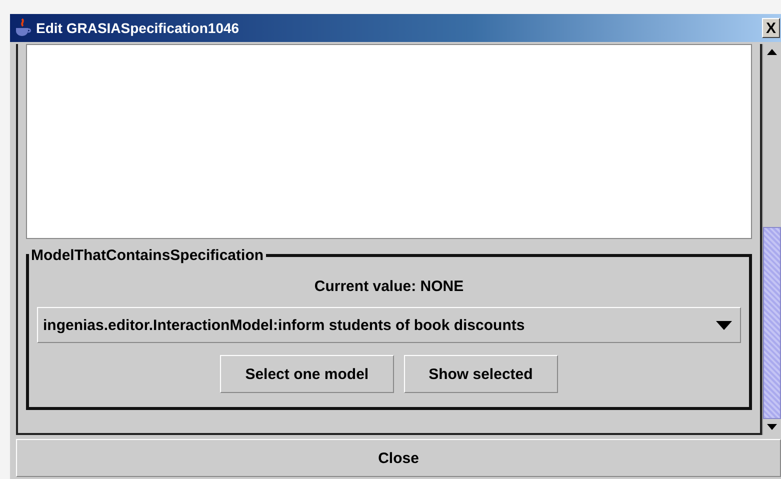 The image size is (781, 479). What do you see at coordinates (307, 374) in the screenshot?
I see `model-button: Select one model` at bounding box center [307, 374].